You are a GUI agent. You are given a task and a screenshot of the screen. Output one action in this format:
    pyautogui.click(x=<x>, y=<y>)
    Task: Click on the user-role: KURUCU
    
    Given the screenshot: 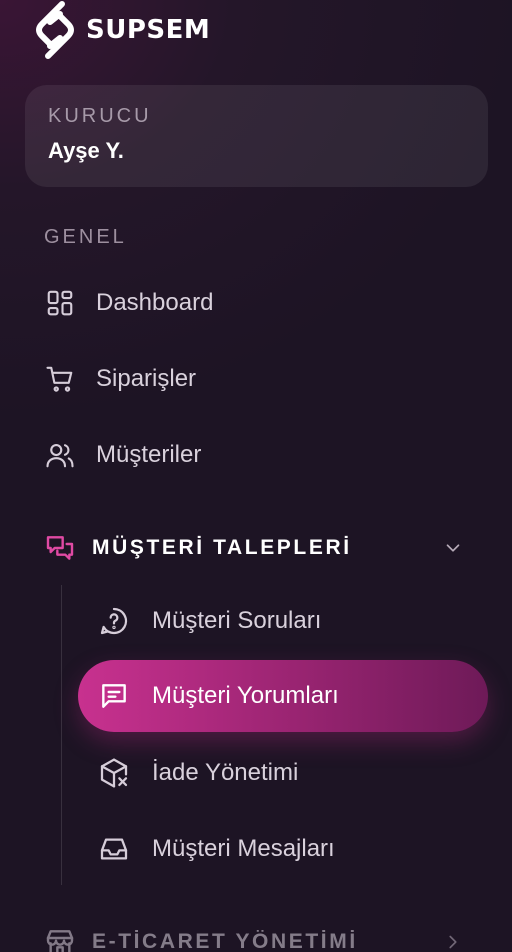 What is the action you would take?
    pyautogui.click(x=100, y=116)
    